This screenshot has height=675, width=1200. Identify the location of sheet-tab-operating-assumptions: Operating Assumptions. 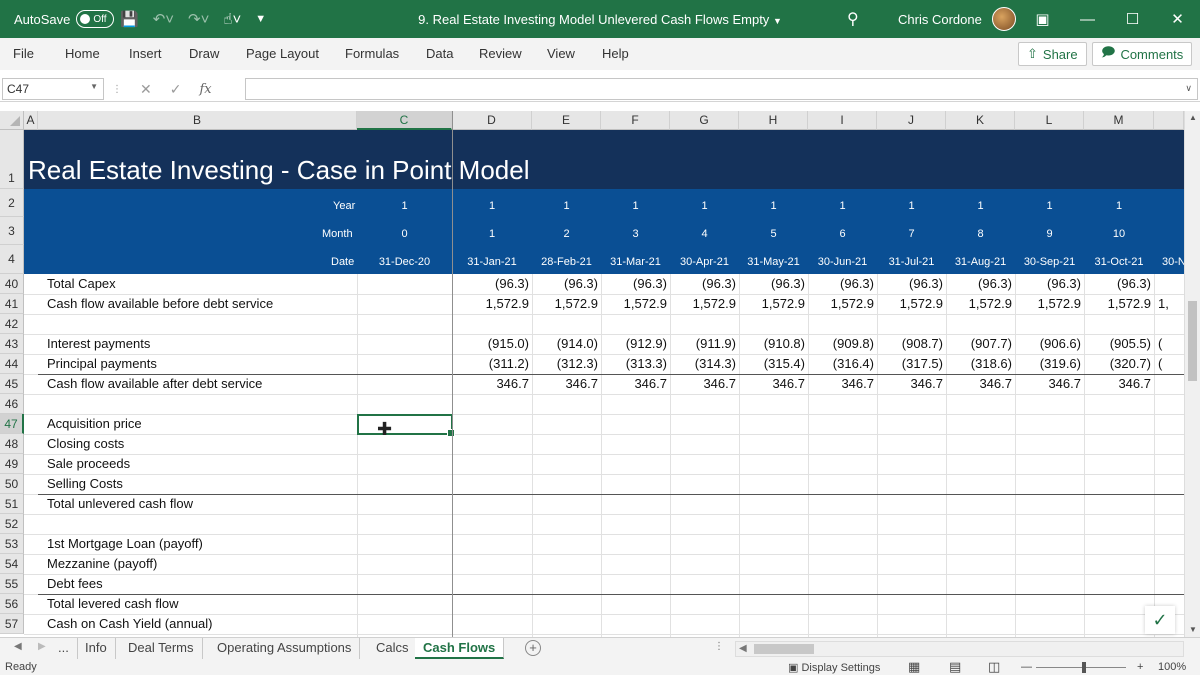
(285, 648).